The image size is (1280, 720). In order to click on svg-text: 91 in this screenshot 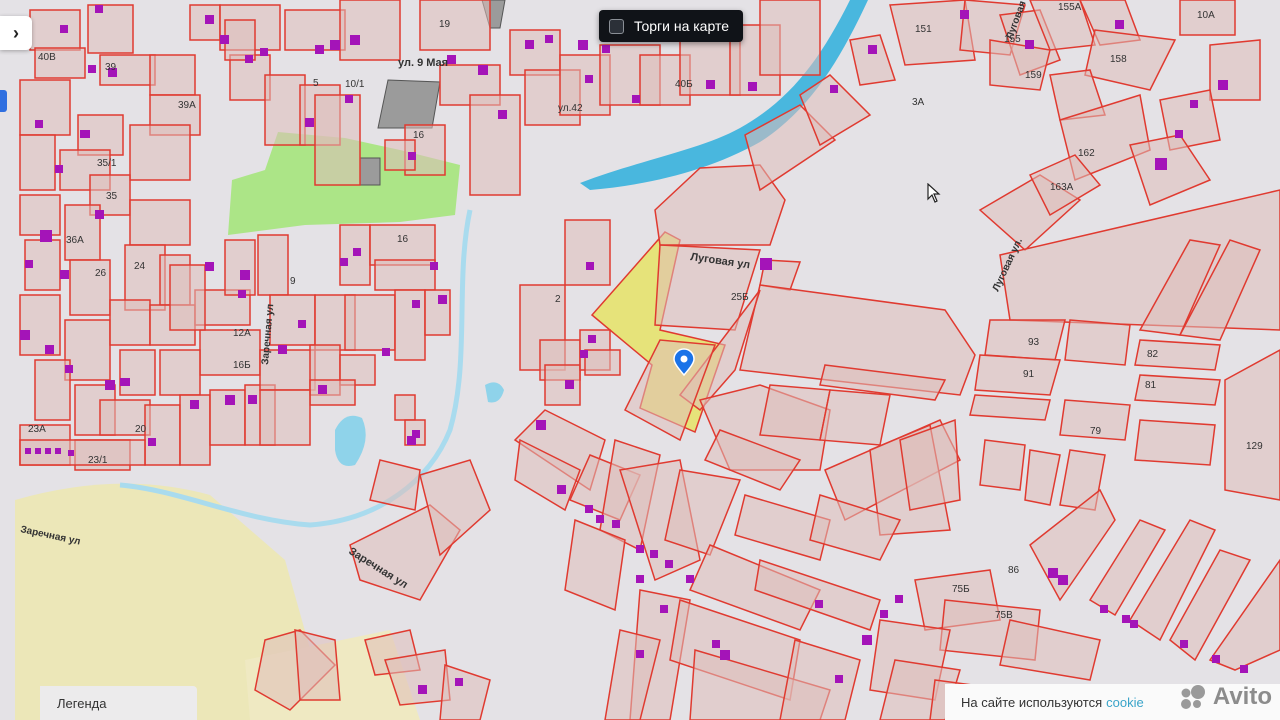, I will do `click(1029, 374)`.